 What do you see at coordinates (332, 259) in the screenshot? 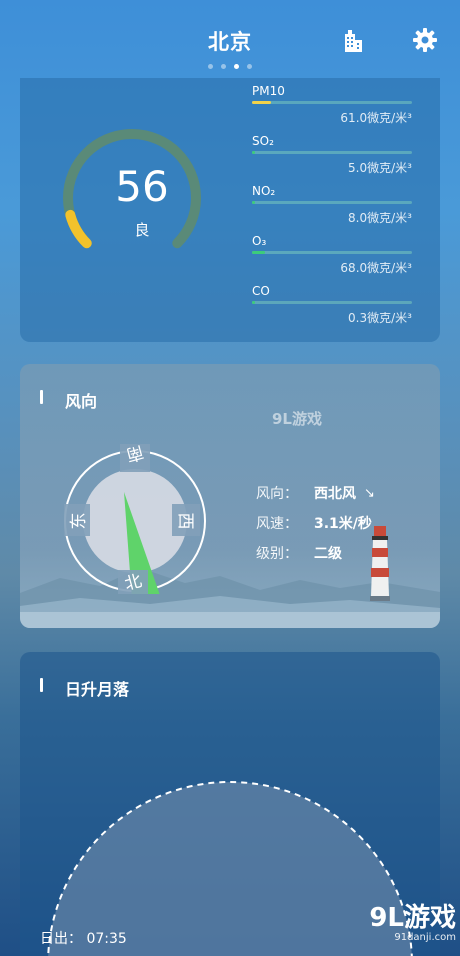
I see `pollutant-item: O₃ 68.0微克/米³` at bounding box center [332, 259].